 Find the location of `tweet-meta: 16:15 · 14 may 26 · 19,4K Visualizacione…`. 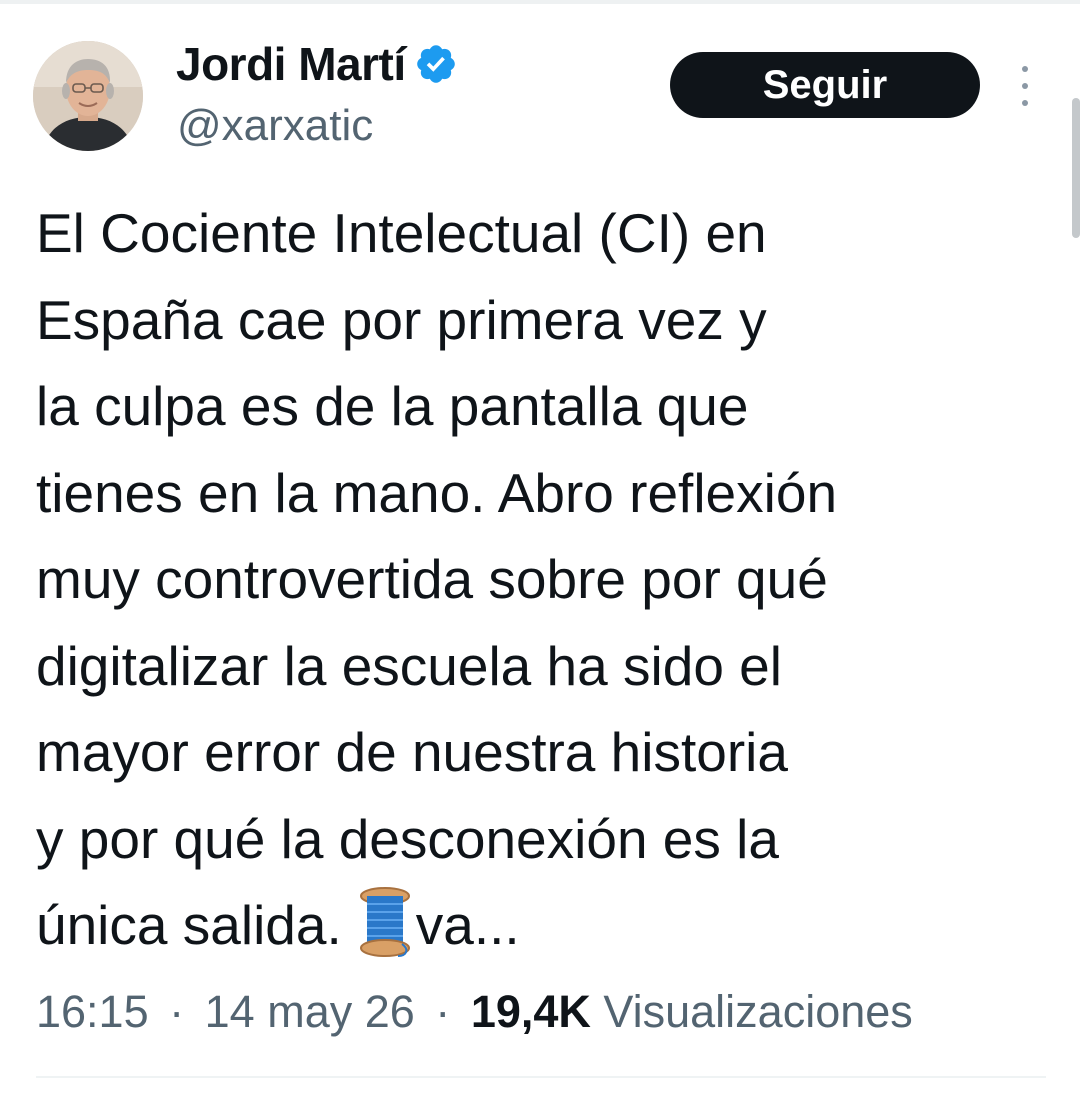

tweet-meta: 16:15 · 14 may 26 · 19,4K Visualizacione… is located at coordinates (474, 1012).